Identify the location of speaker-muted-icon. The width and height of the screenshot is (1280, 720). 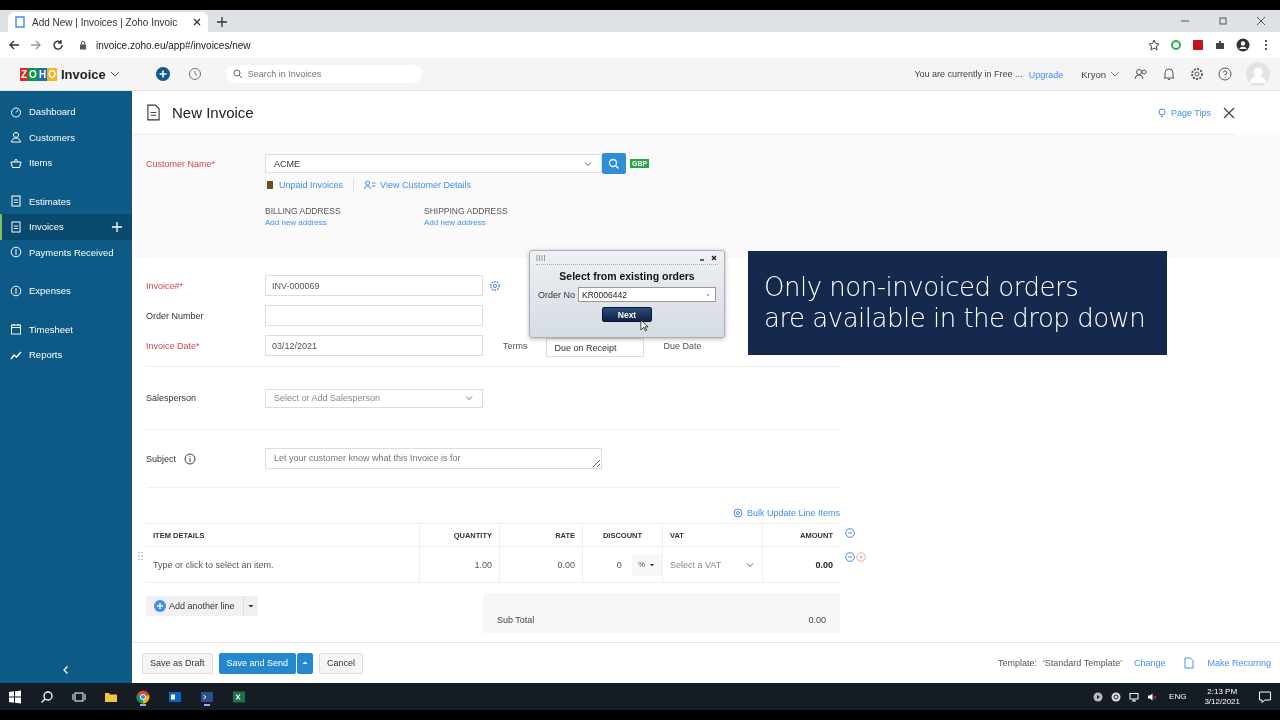
(1152, 696).